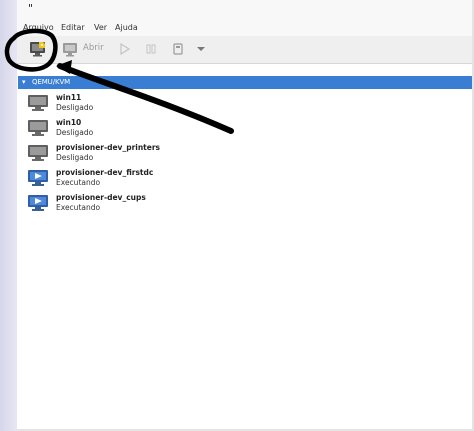 Image resolution: width=474 pixels, height=431 pixels. What do you see at coordinates (227, 154) in the screenshot?
I see `vm-row-provisioner-dev-printers: provisioner-dev_printers Desligado` at bounding box center [227, 154].